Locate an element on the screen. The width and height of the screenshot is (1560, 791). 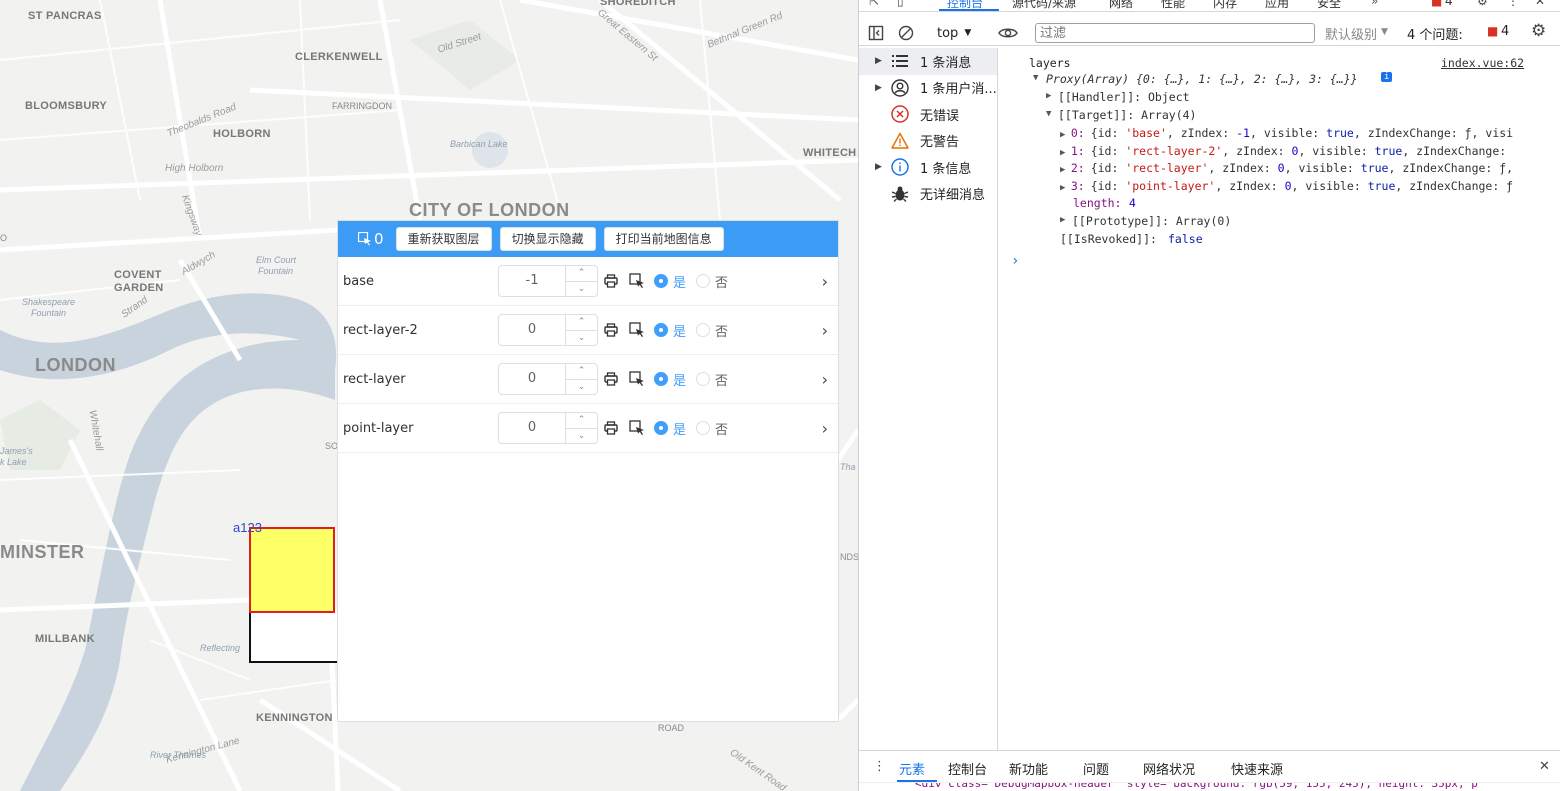
settings-icon: ⚙ is located at coordinates (1482, 4).